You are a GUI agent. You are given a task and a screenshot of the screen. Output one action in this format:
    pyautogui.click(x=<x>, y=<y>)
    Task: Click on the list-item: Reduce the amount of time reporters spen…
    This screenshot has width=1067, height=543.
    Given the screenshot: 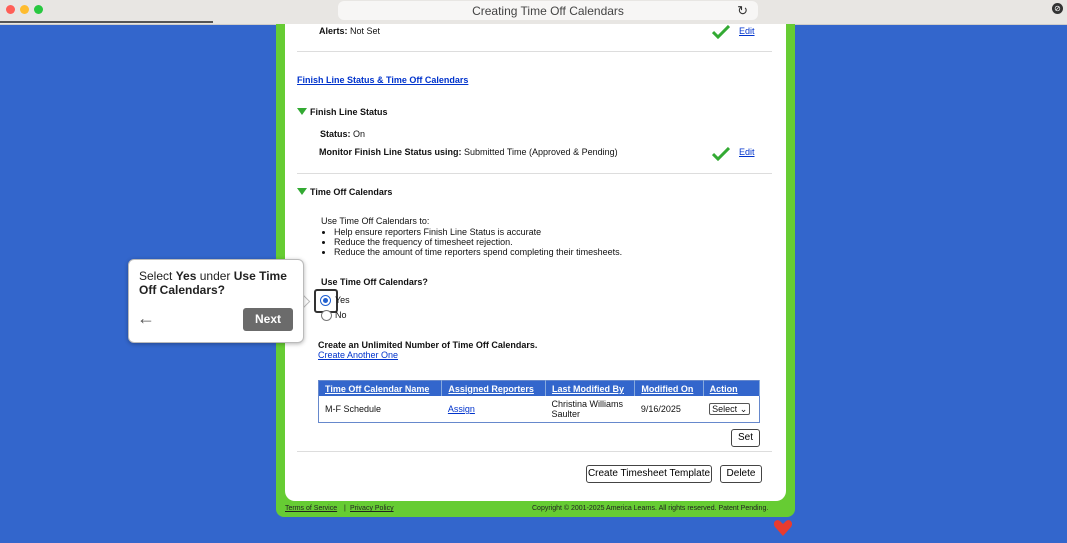 What is the action you would take?
    pyautogui.click(x=478, y=252)
    